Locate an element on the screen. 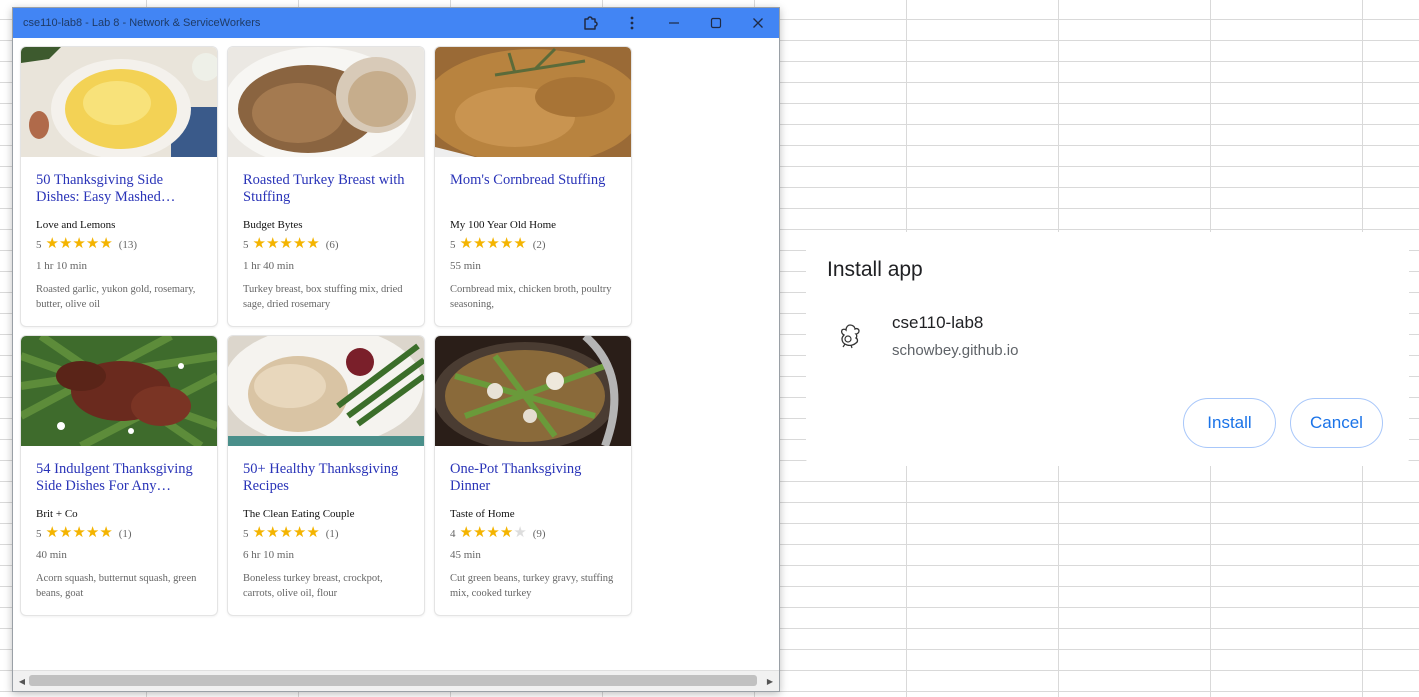 This screenshot has height=697, width=1419. maximize-button is located at coordinates (716, 23).